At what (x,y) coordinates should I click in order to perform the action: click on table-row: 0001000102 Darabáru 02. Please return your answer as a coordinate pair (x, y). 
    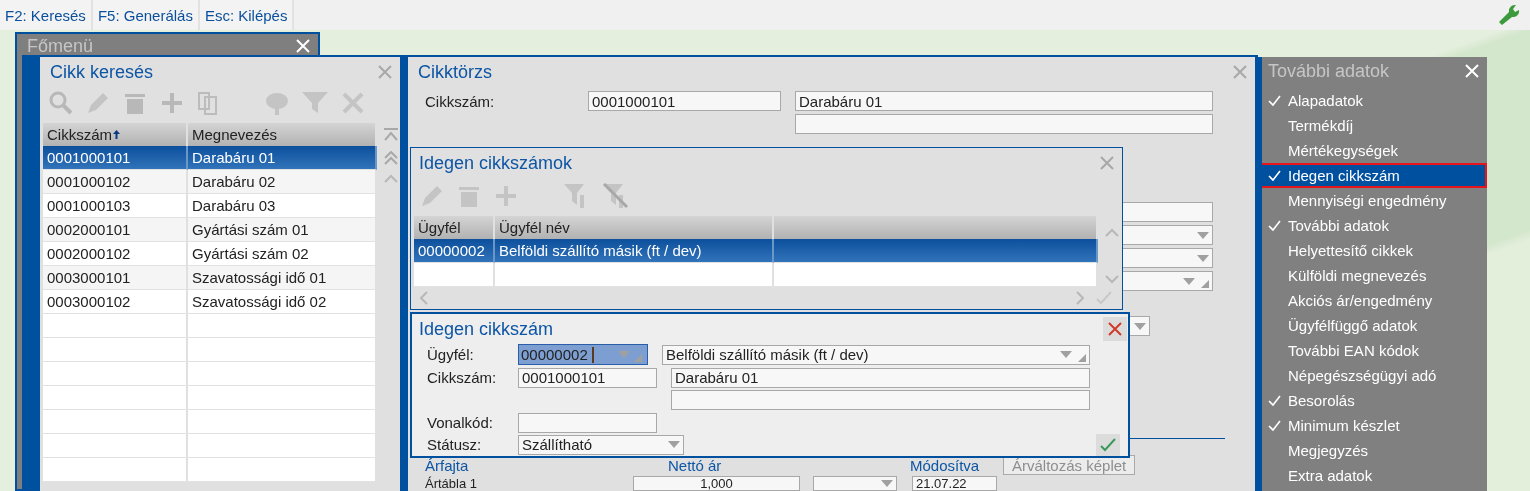
    Looking at the image, I should click on (210, 182).